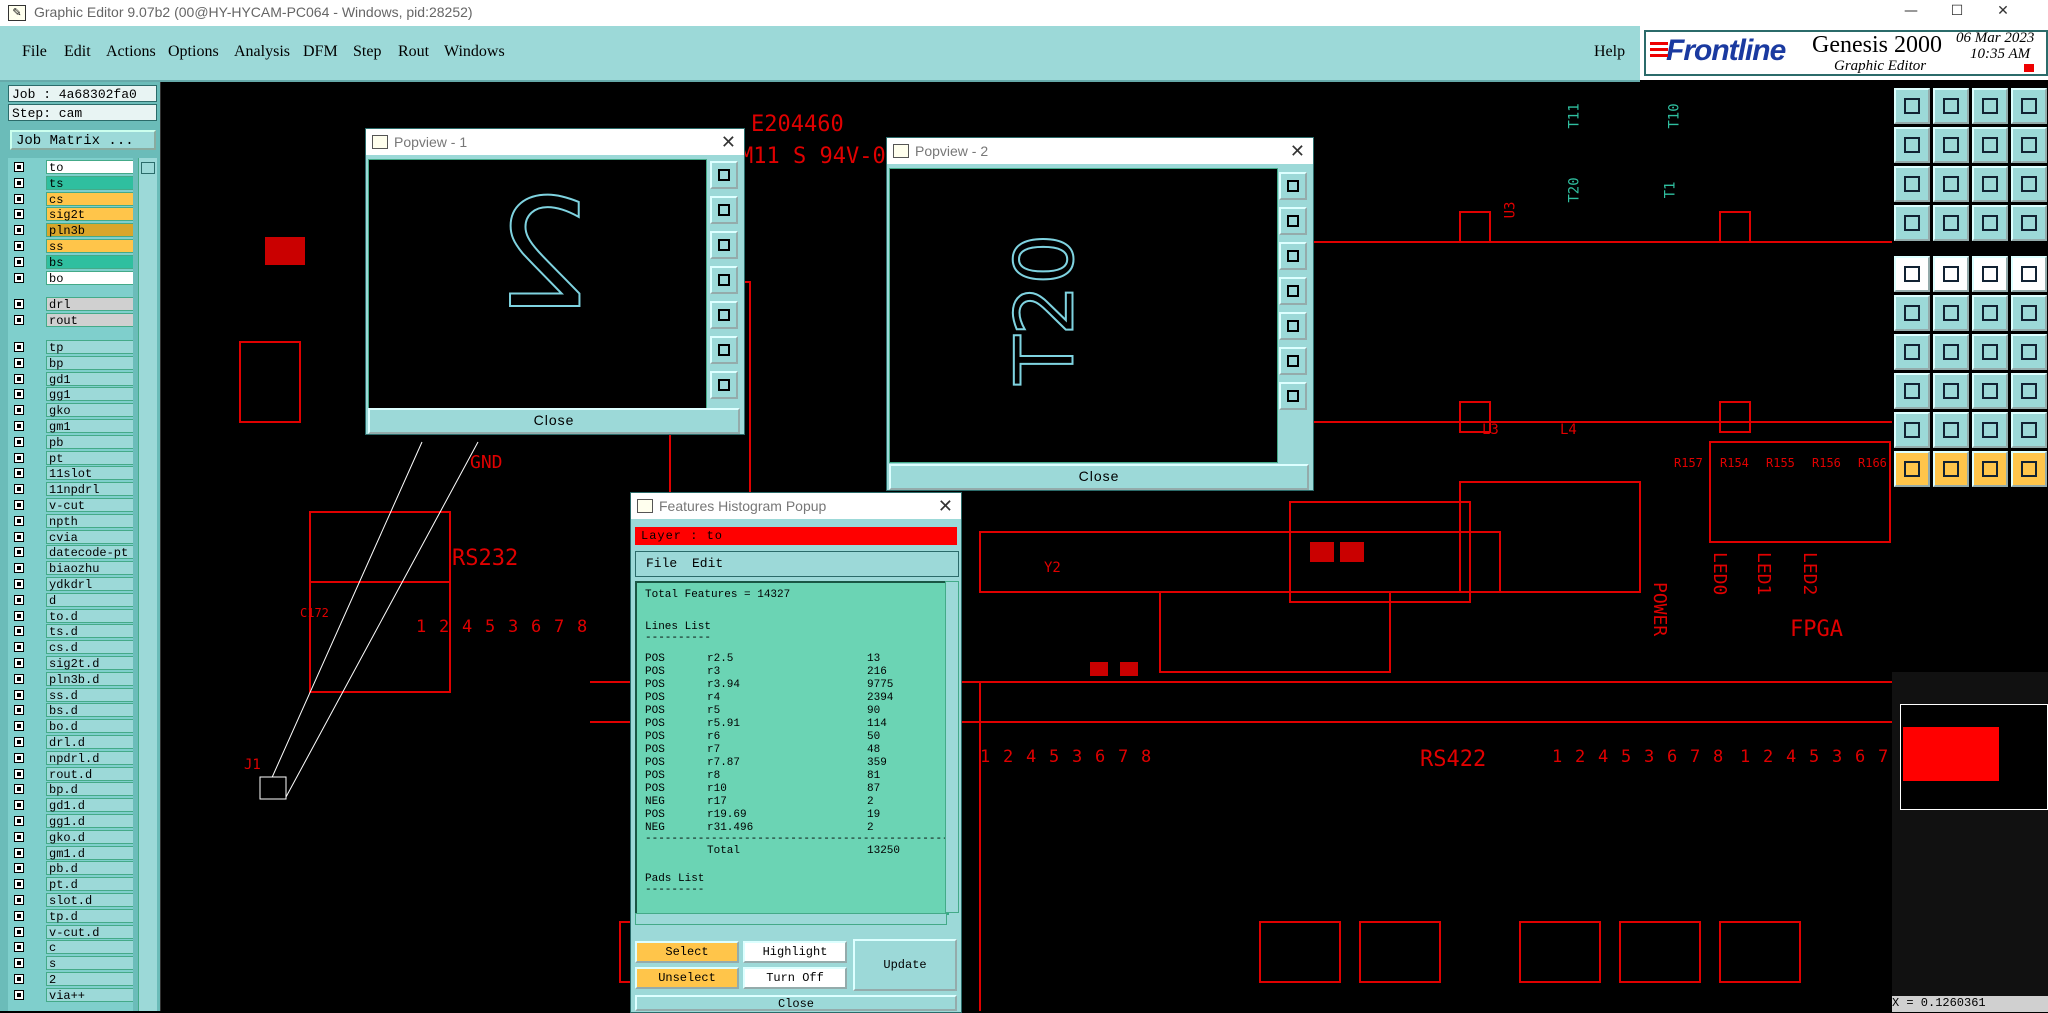 The height and width of the screenshot is (1013, 2048). Describe the element at coordinates (89, 167) in the screenshot. I see `layer-name: to` at that location.